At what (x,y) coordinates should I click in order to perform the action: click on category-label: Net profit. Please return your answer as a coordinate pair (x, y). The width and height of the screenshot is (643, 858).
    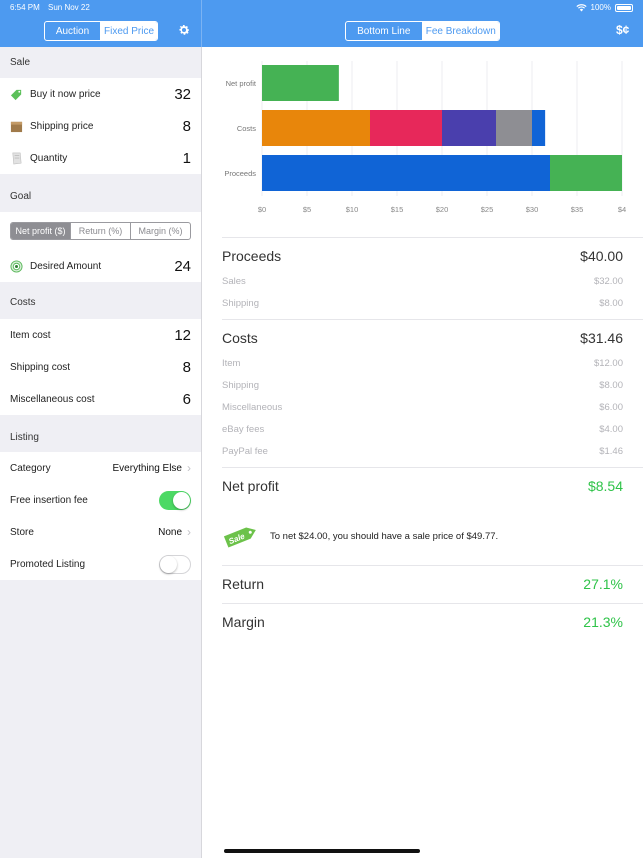
    Looking at the image, I should click on (241, 83).